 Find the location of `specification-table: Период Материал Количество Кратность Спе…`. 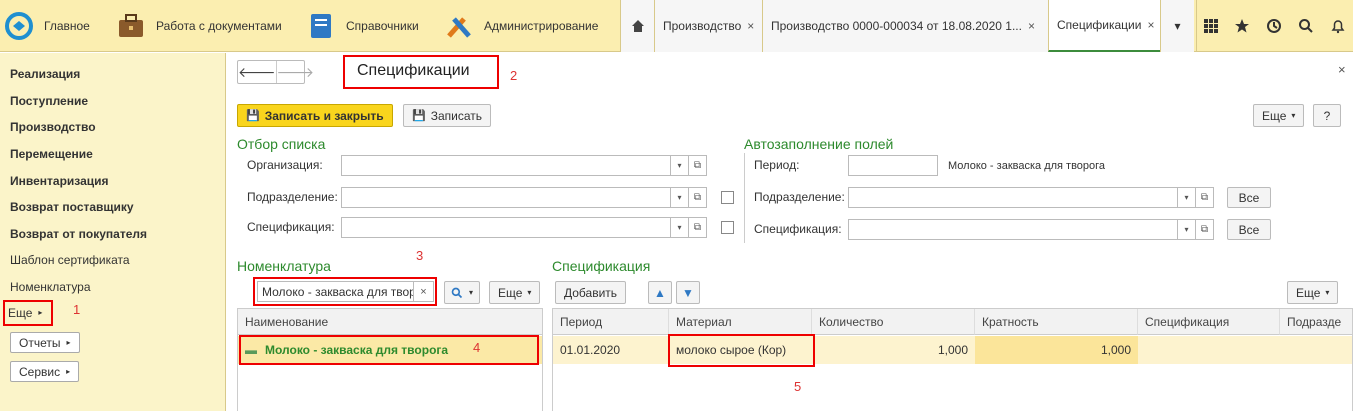

specification-table: Период Материал Количество Кратность Спе… is located at coordinates (952, 359).